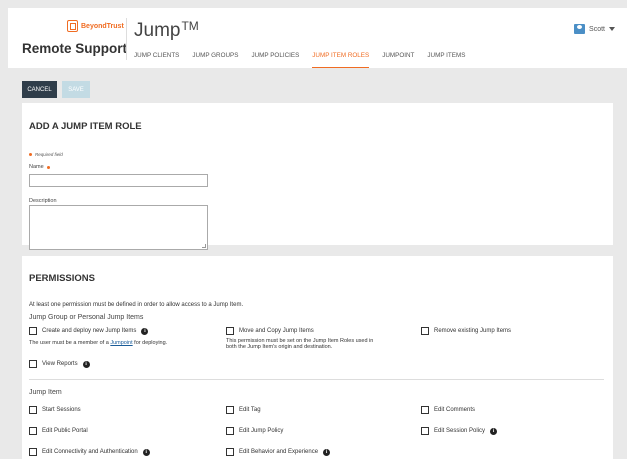  What do you see at coordinates (275, 60) in the screenshot?
I see `tab-jump-policies: JUMP POLICIES` at bounding box center [275, 60].